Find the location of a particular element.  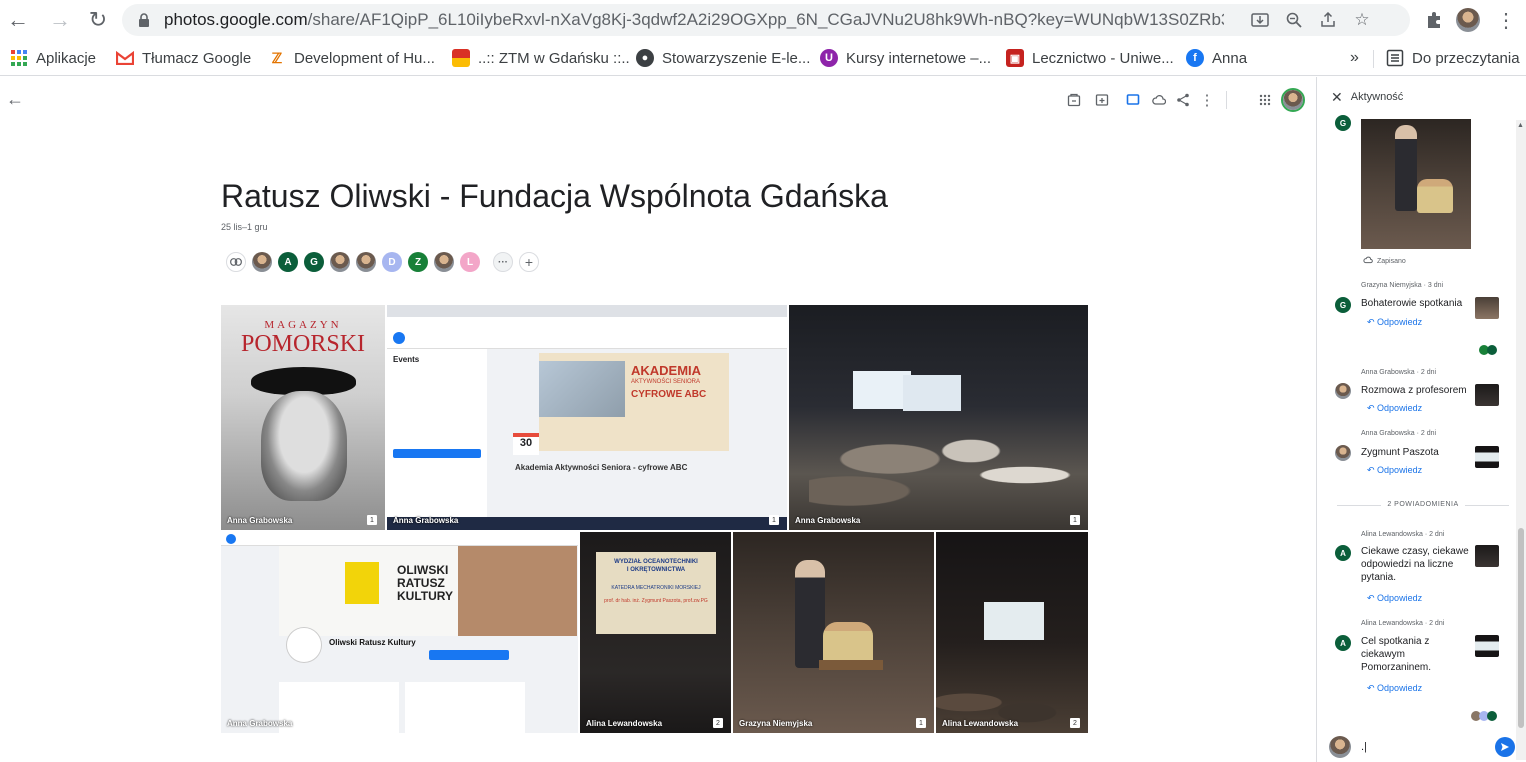

photo-speakers-stage: Grazyna Niemyjska 1 is located at coordinates (833, 632).